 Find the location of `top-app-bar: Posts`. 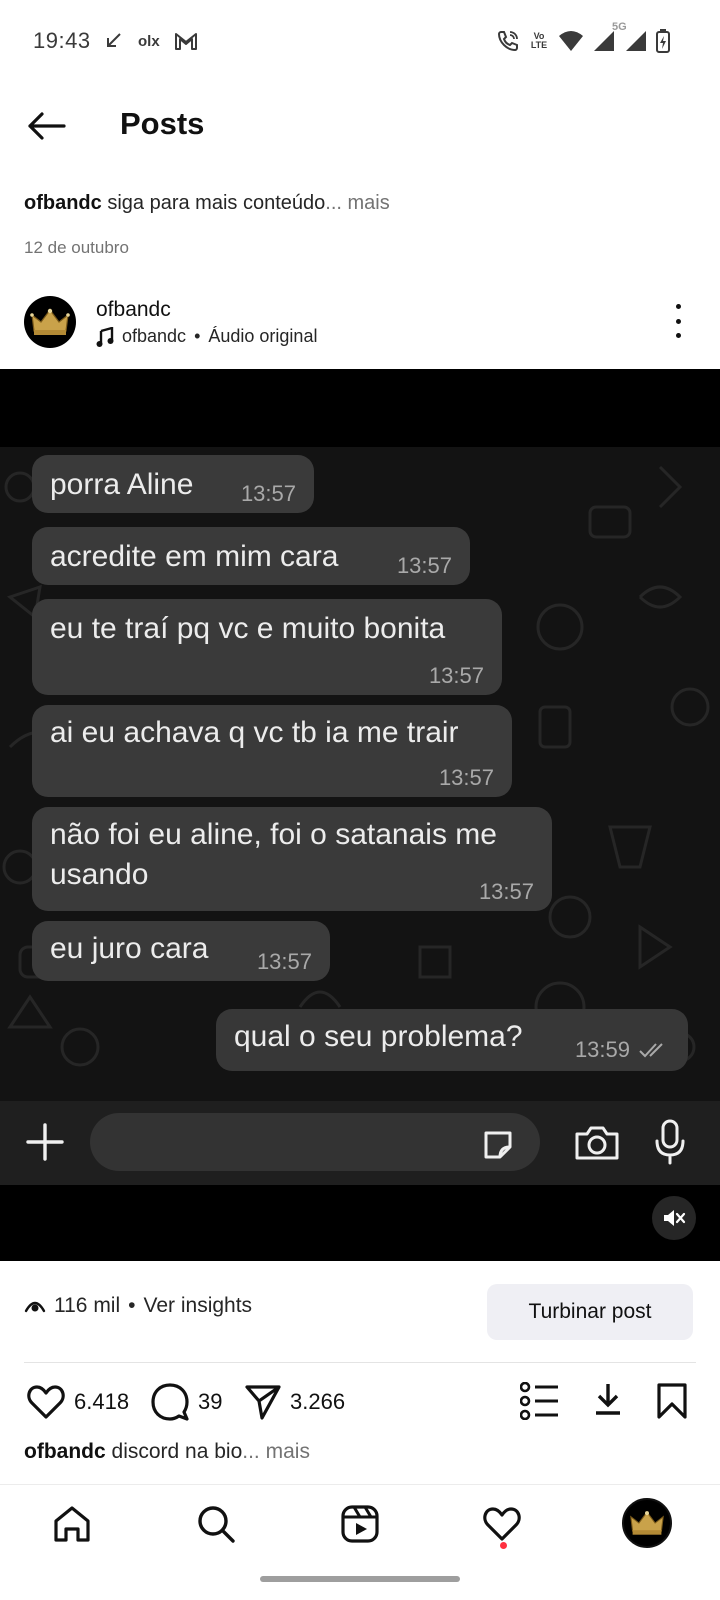

top-app-bar: Posts is located at coordinates (360, 126).